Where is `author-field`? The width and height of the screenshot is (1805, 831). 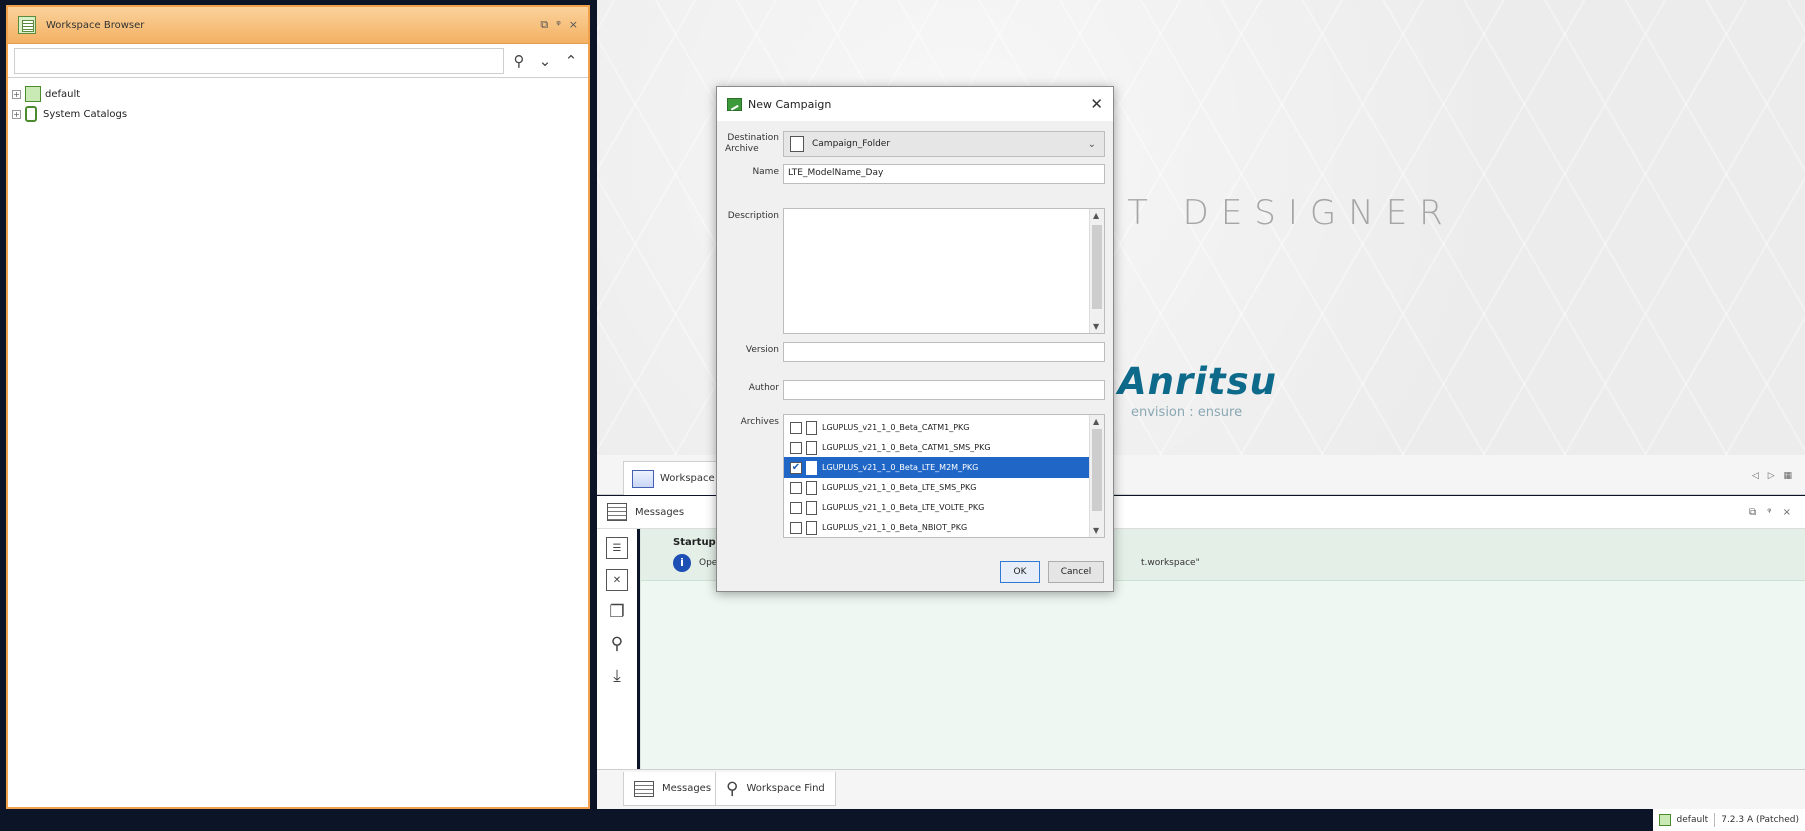 author-field is located at coordinates (944, 390).